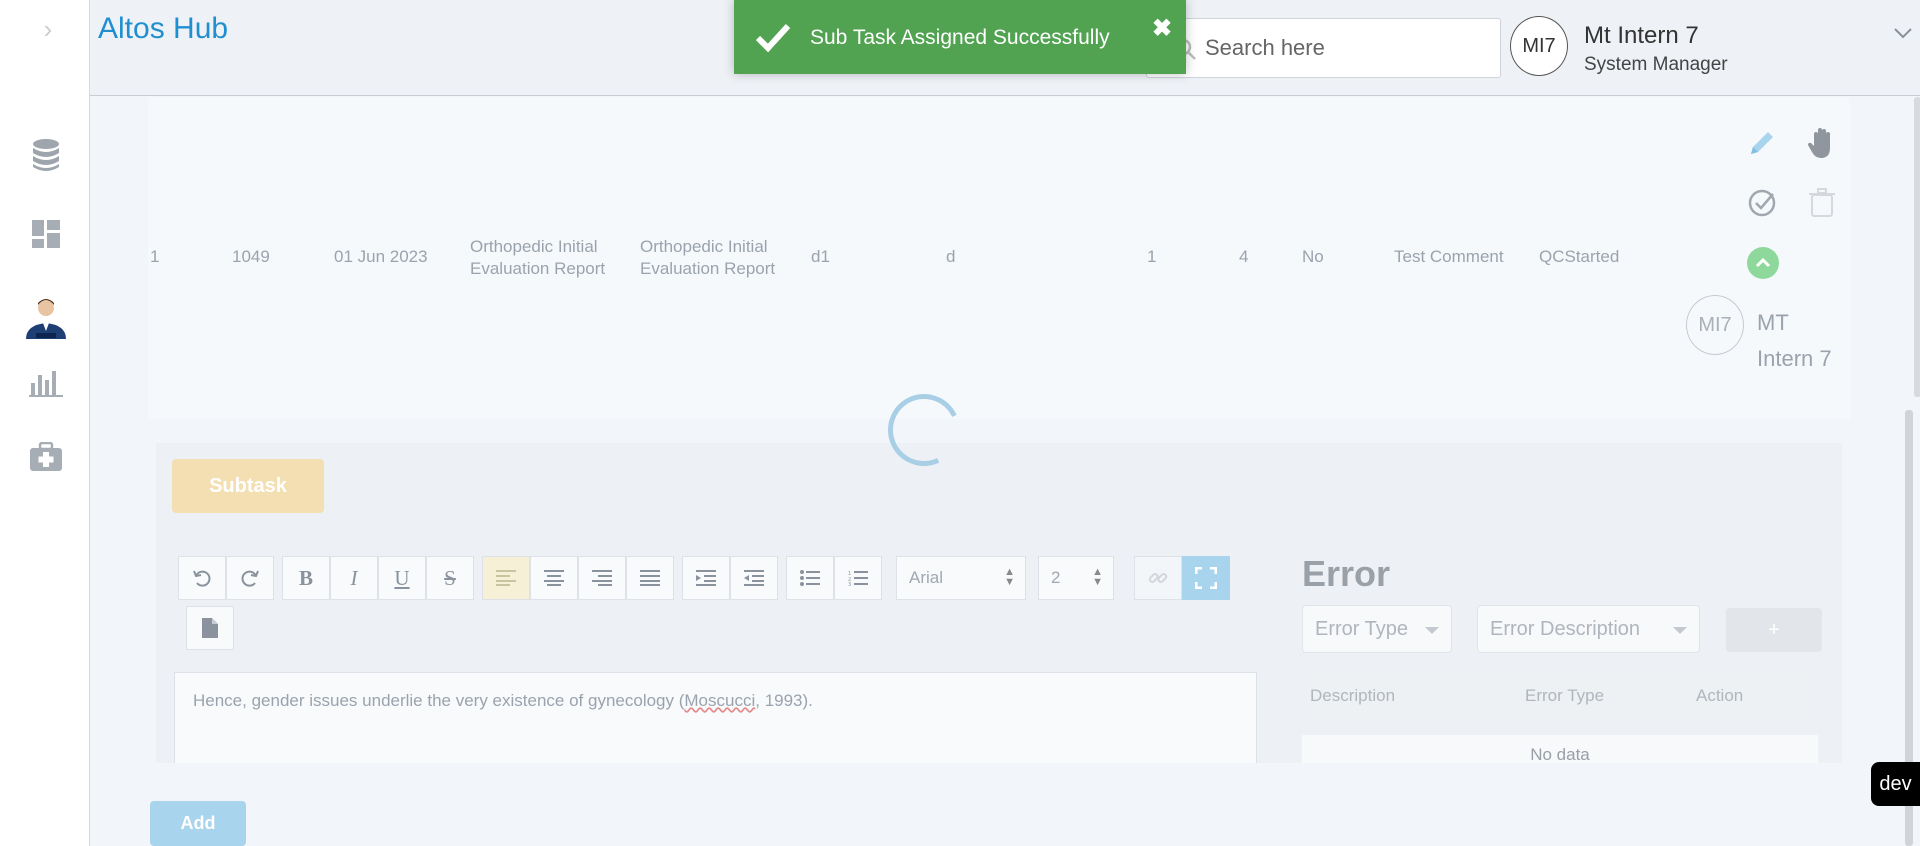 Image resolution: width=1920 pixels, height=846 pixels. Describe the element at coordinates (45, 423) in the screenshot. I see `sidebar: ›` at that location.